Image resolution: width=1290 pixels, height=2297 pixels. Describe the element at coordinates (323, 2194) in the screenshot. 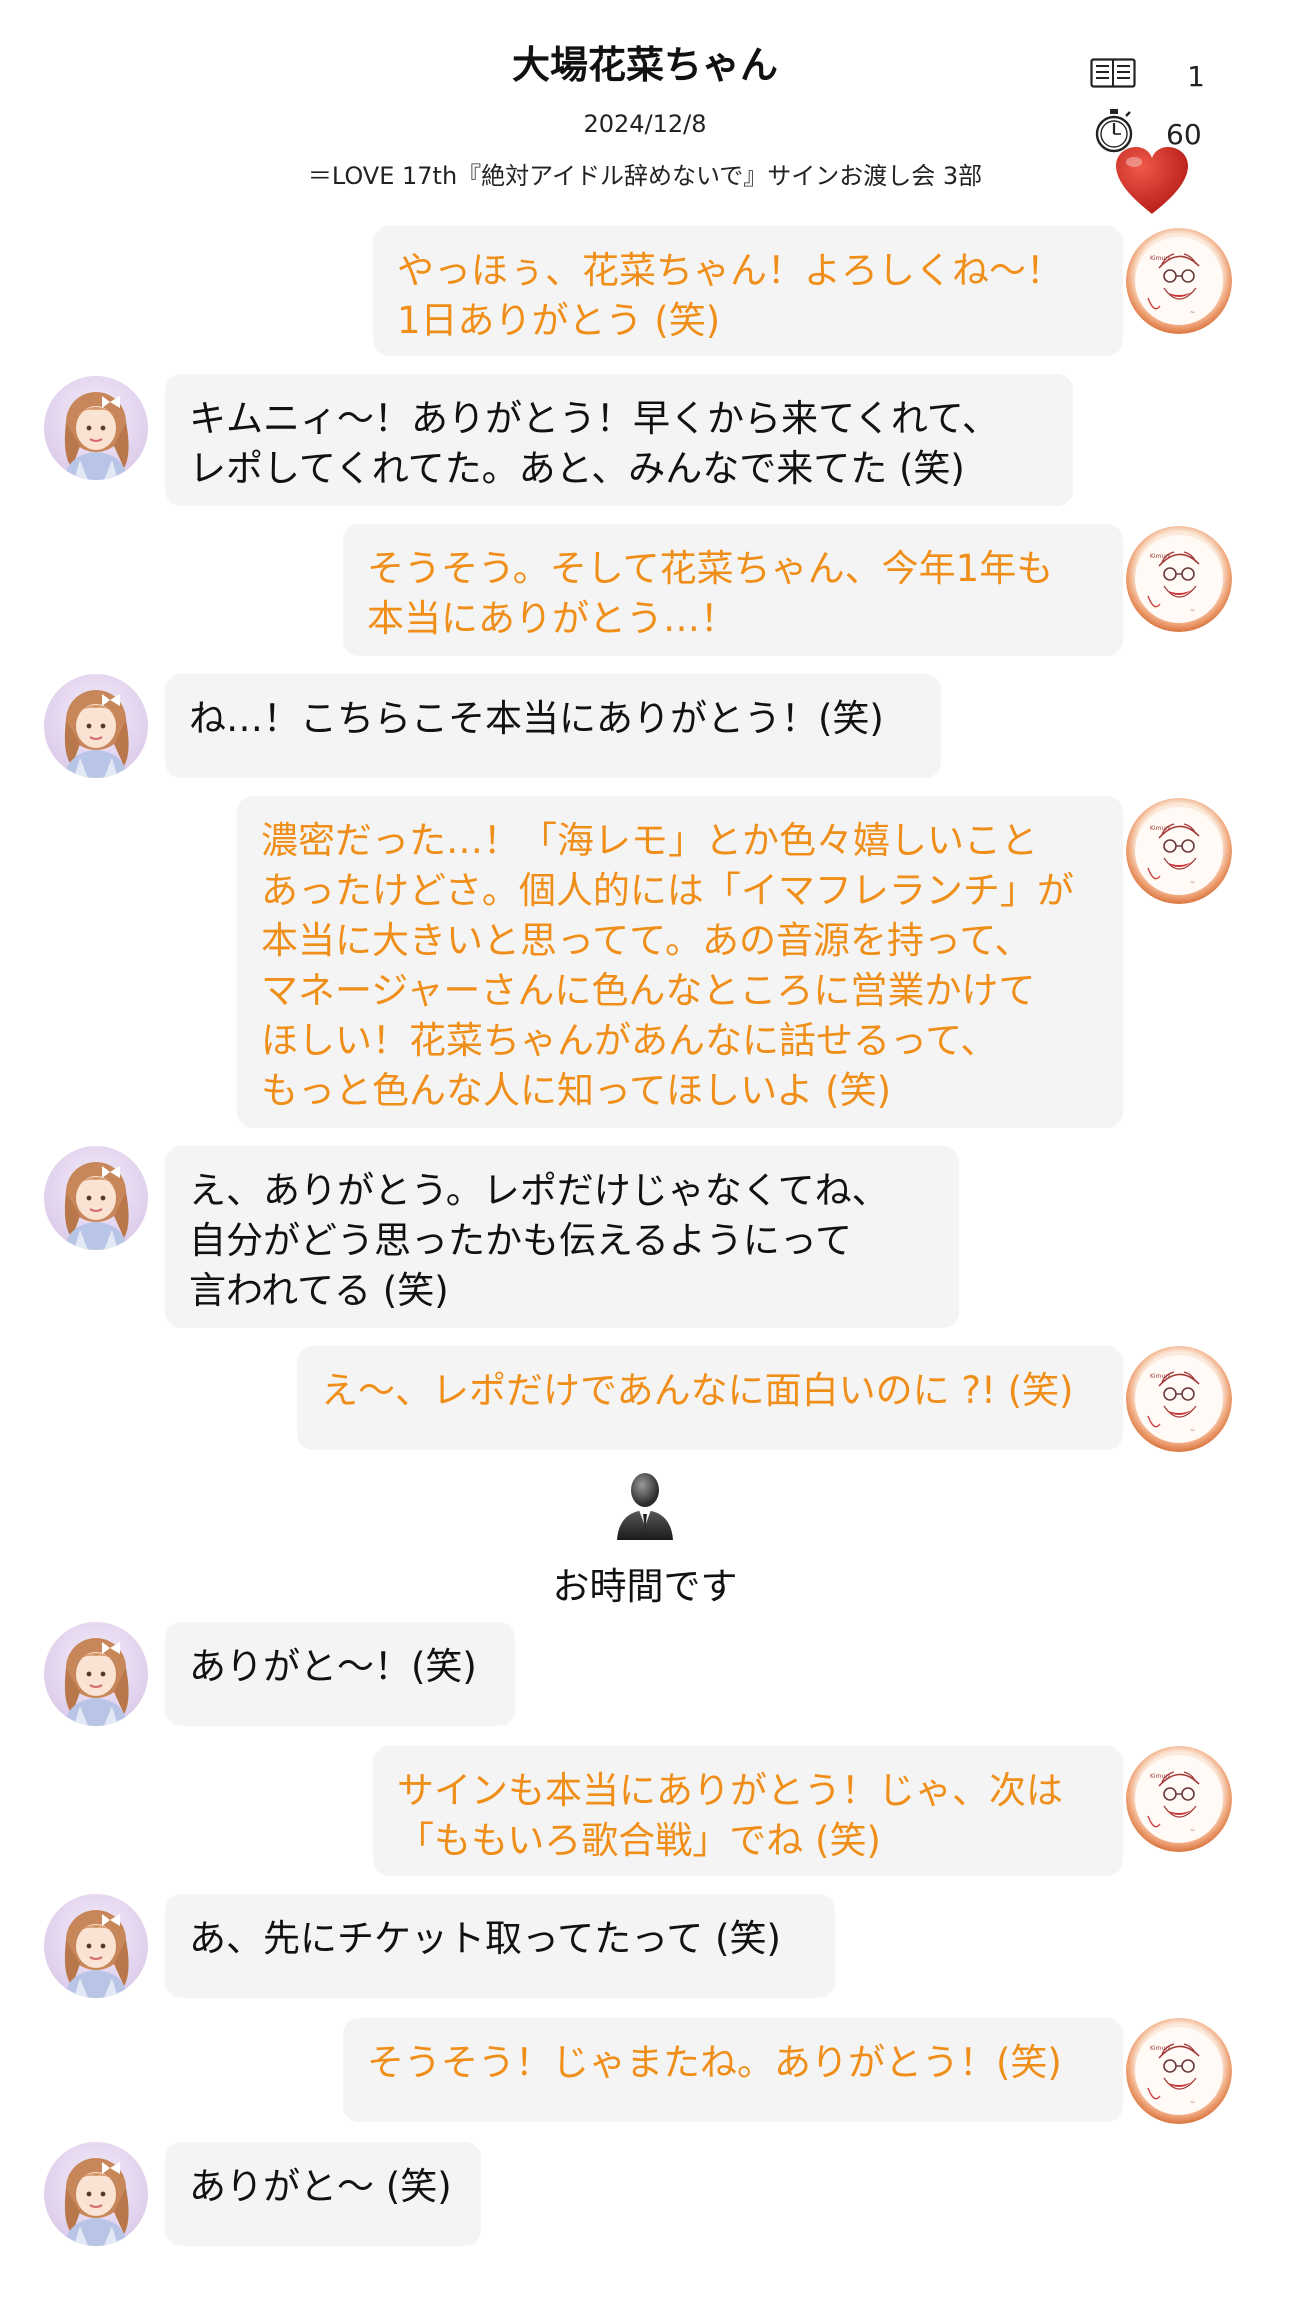

I see `idol-message: ありがと〜 (笑)` at that location.